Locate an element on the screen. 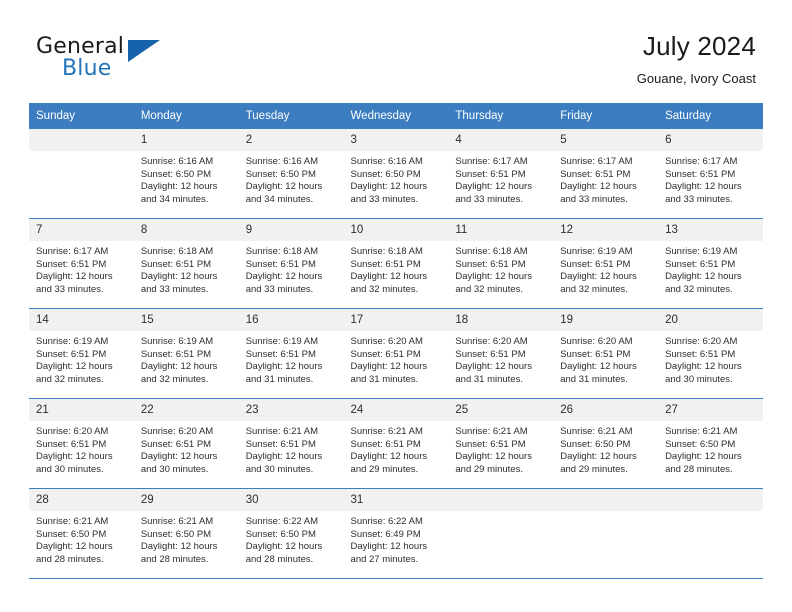 The width and height of the screenshot is (792, 612). sunrise-time: Sunrise: 6:17 AM is located at coordinates (72, 251).